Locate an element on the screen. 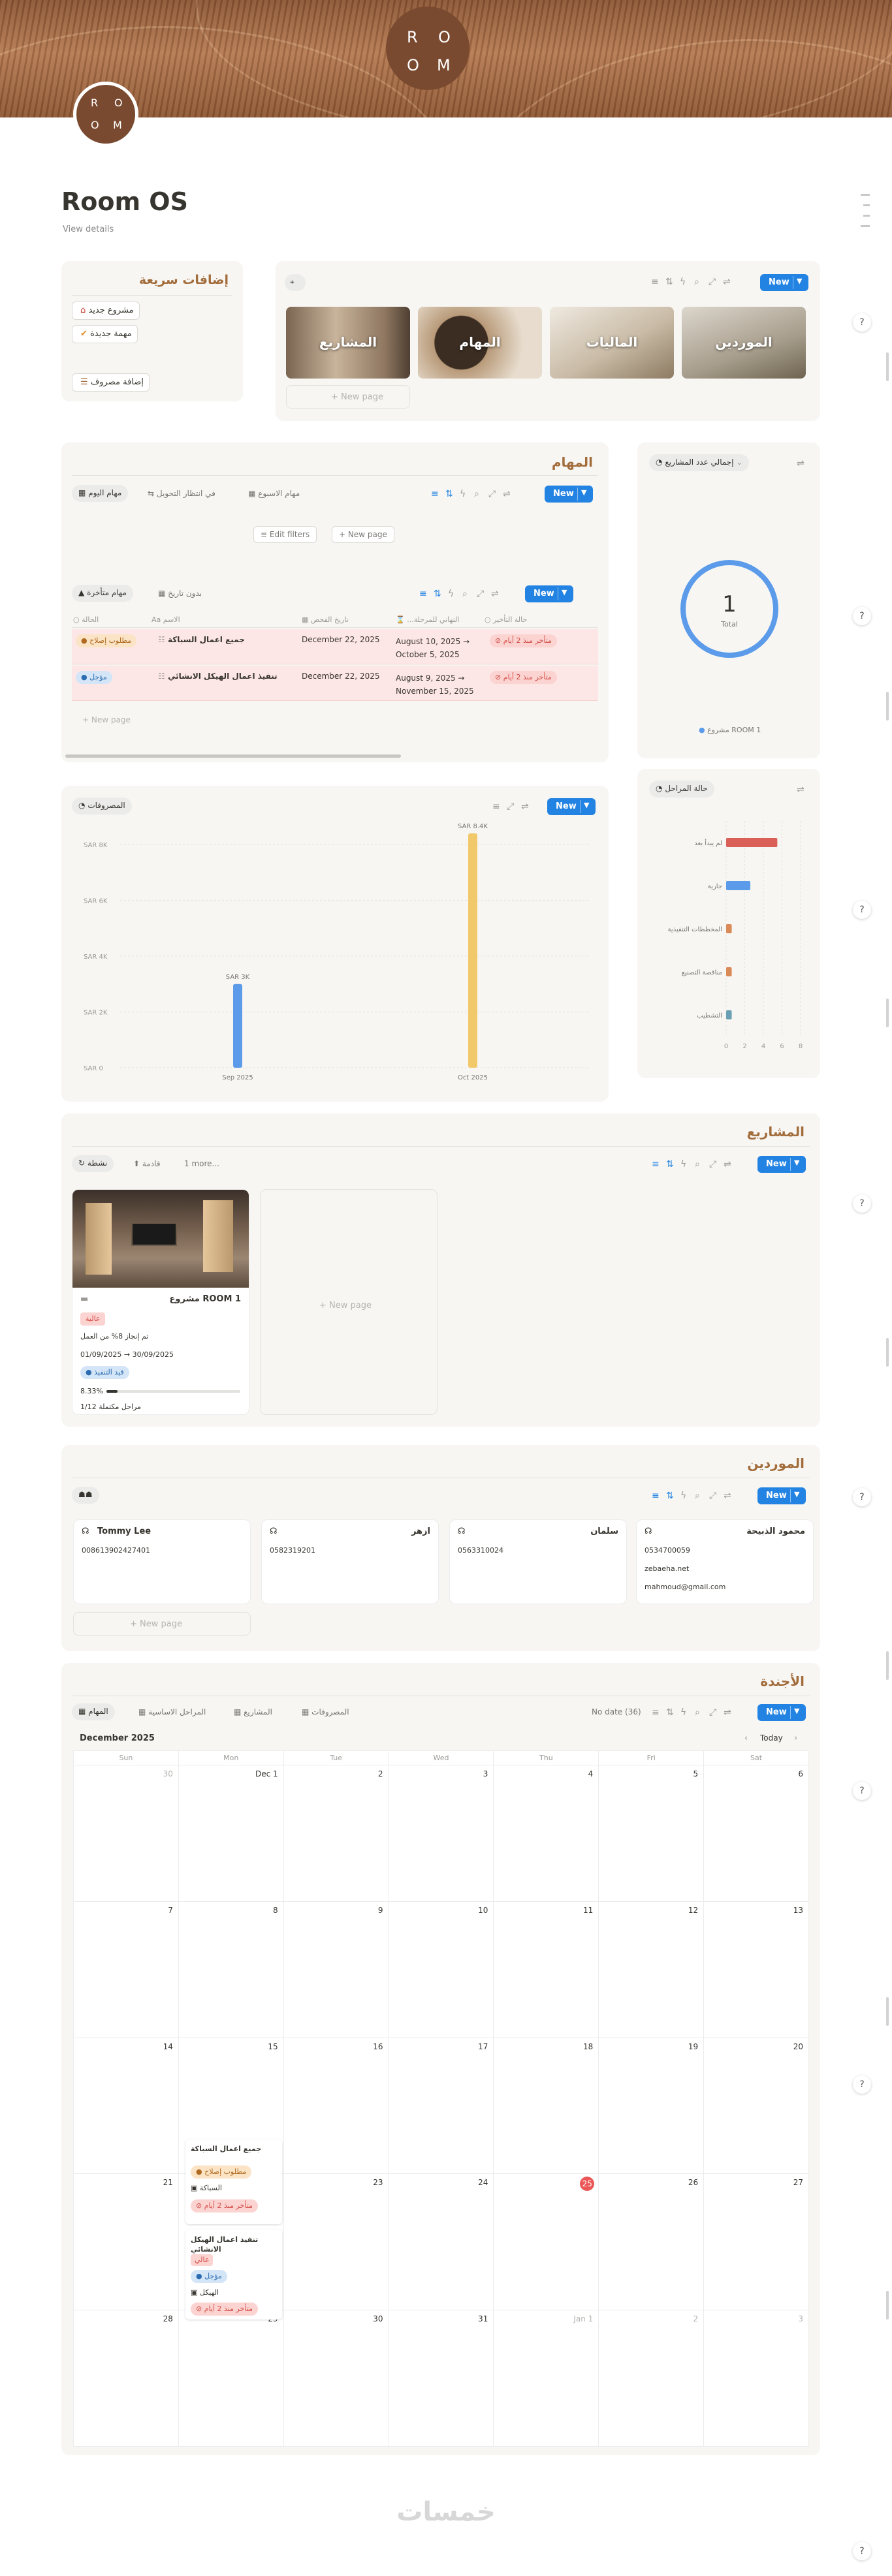 This screenshot has width=892, height=2576. calendar-day-cell: 28 is located at coordinates (126, 2378).